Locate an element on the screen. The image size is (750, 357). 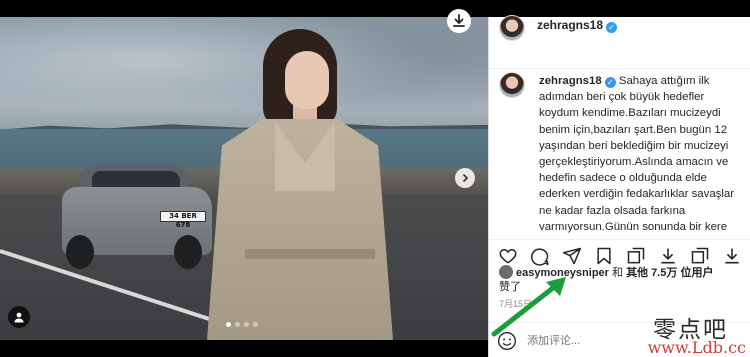
heart-icon is located at coordinates (508, 256).